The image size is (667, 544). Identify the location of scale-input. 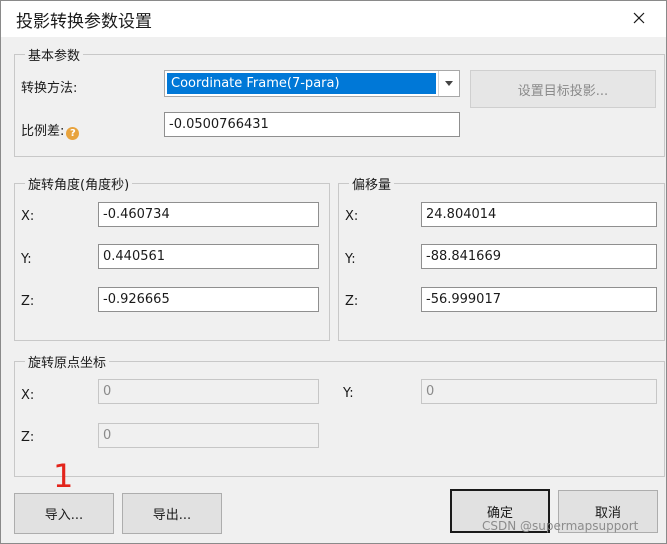
(312, 124).